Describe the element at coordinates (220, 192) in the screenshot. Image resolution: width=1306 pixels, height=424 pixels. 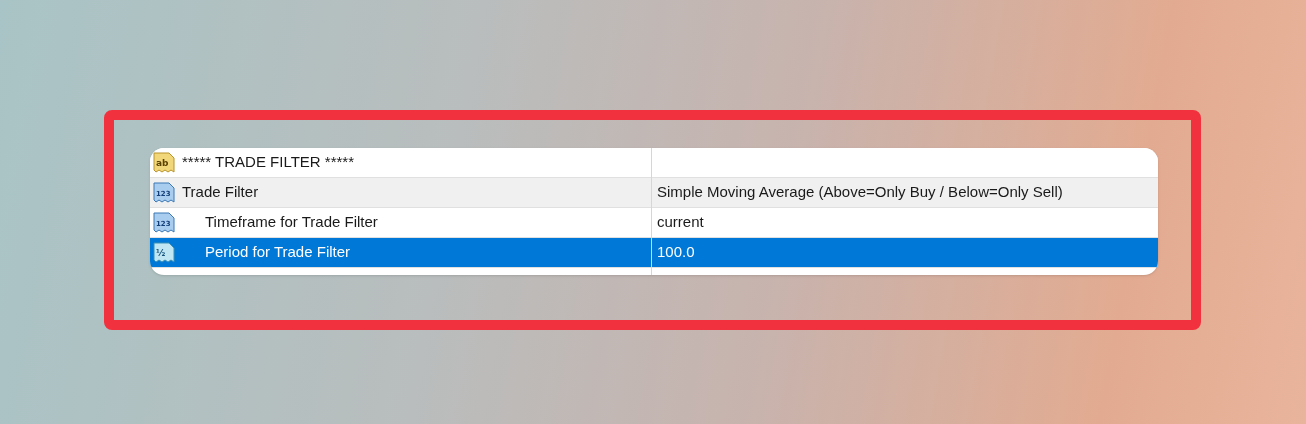
I see `property-name: Trade Filter` at that location.